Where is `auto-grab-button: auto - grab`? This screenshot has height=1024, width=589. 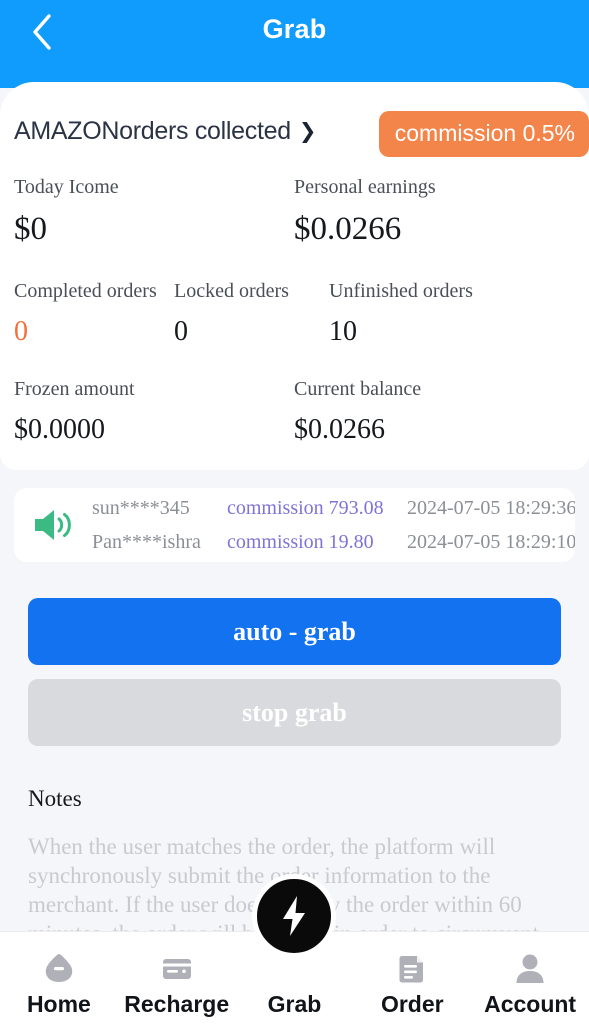
auto-grab-button: auto - grab is located at coordinates (294, 631).